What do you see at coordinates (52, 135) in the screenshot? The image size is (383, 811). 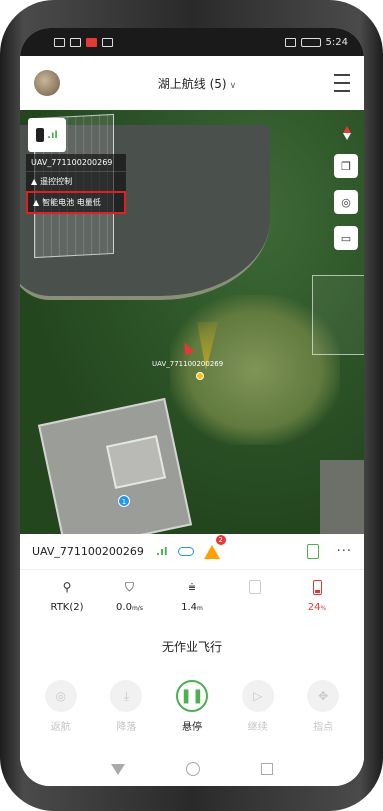 I see `signal-bars-icon: .ıl` at bounding box center [52, 135].